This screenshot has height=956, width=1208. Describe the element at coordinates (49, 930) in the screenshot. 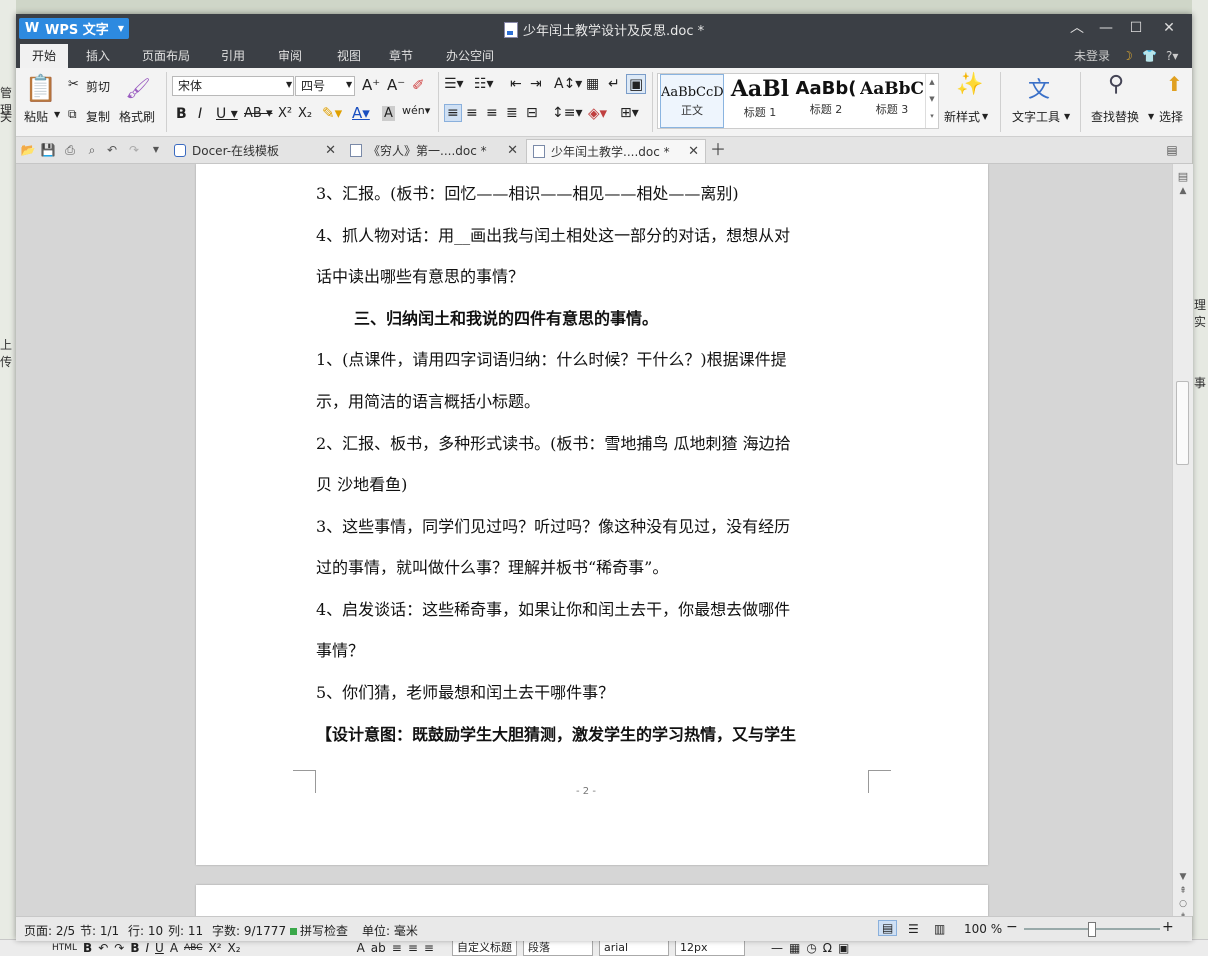

I see `status-page: 页面: 2/5` at that location.